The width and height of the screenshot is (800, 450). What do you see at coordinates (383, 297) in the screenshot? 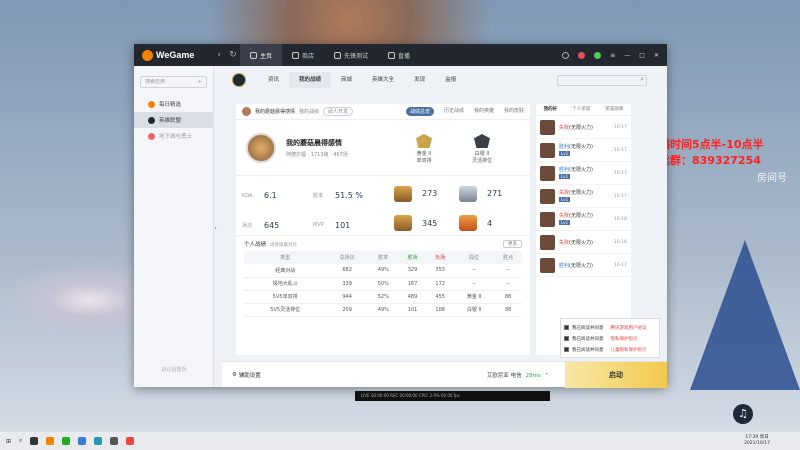
I see `table-row: 5V5单双排 944 52% 489 455 黄金 II 88` at bounding box center [383, 297].